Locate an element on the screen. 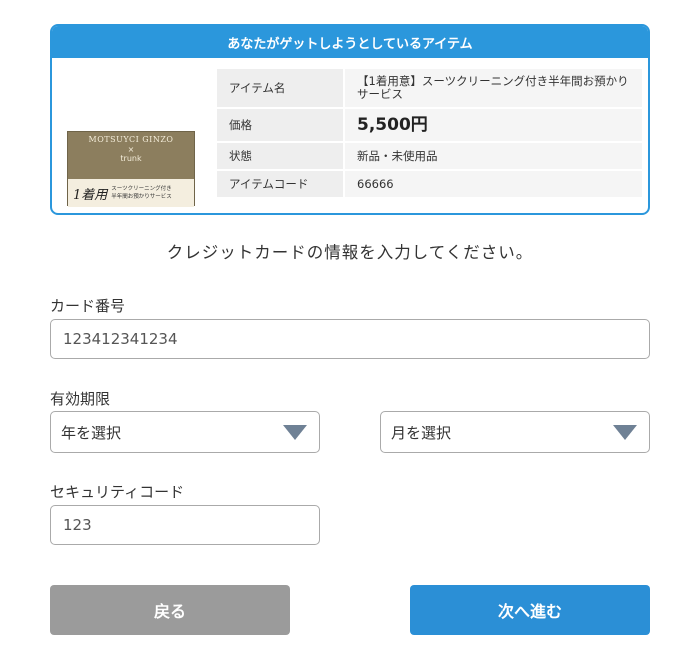 The width and height of the screenshot is (700, 660). card-number-input is located at coordinates (350, 339).